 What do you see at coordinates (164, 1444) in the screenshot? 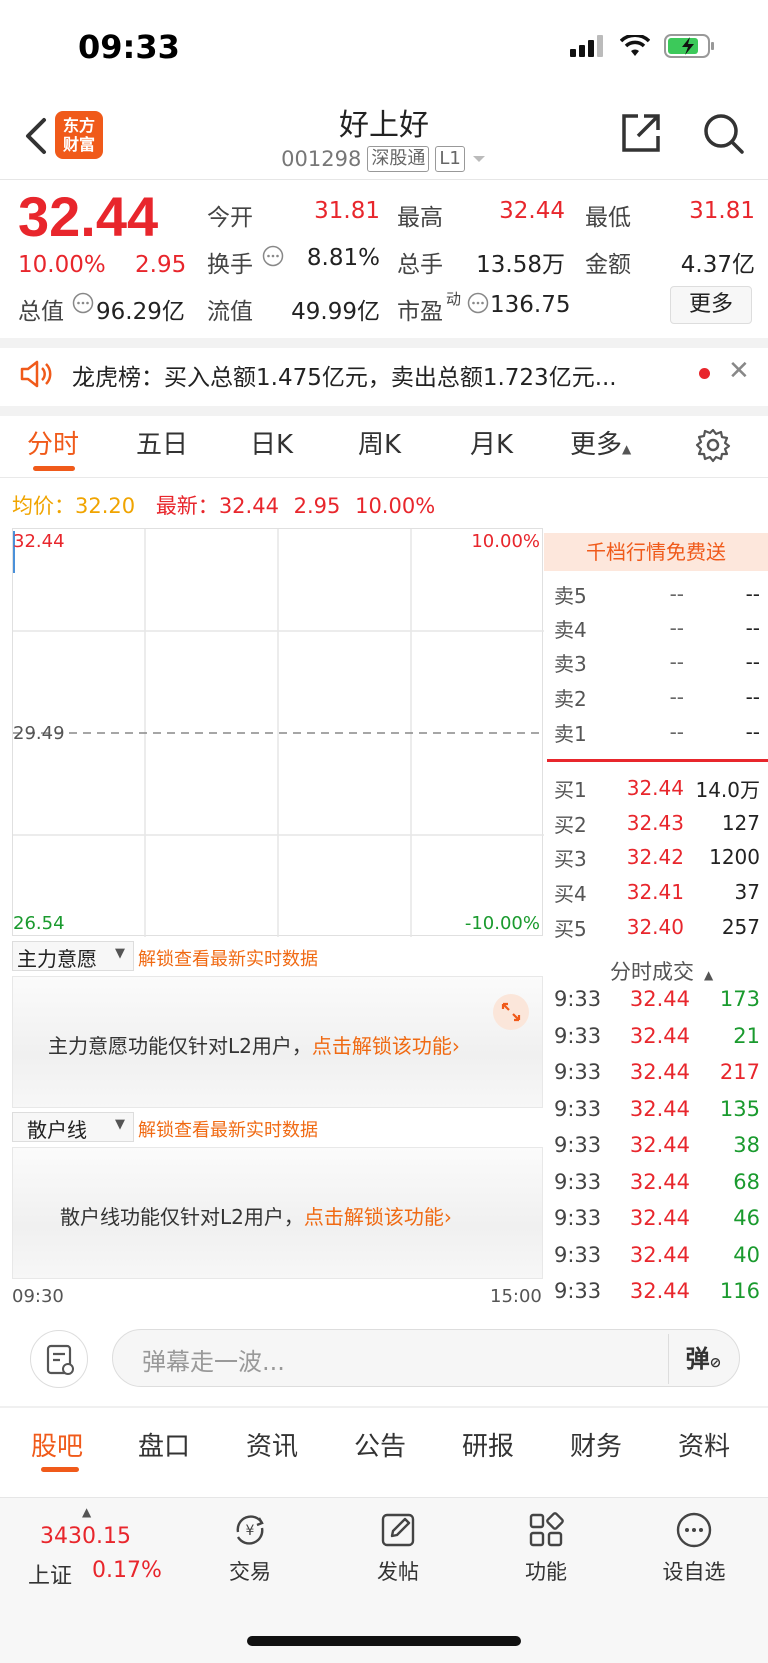
I see `tab-pankou: 盘口` at bounding box center [164, 1444].